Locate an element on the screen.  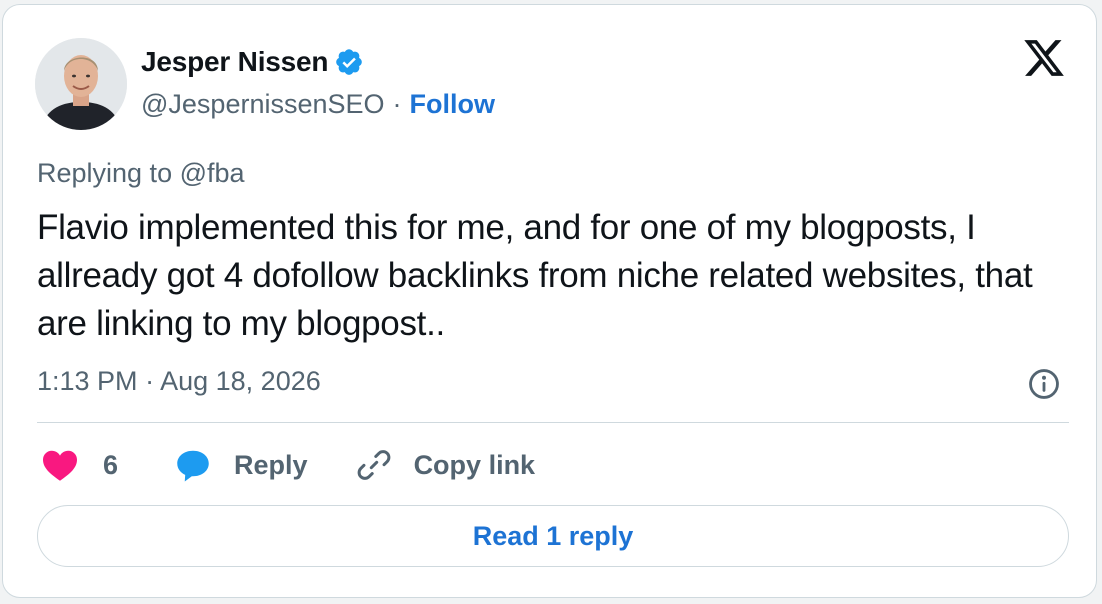
verified-badge-icon is located at coordinates (349, 62).